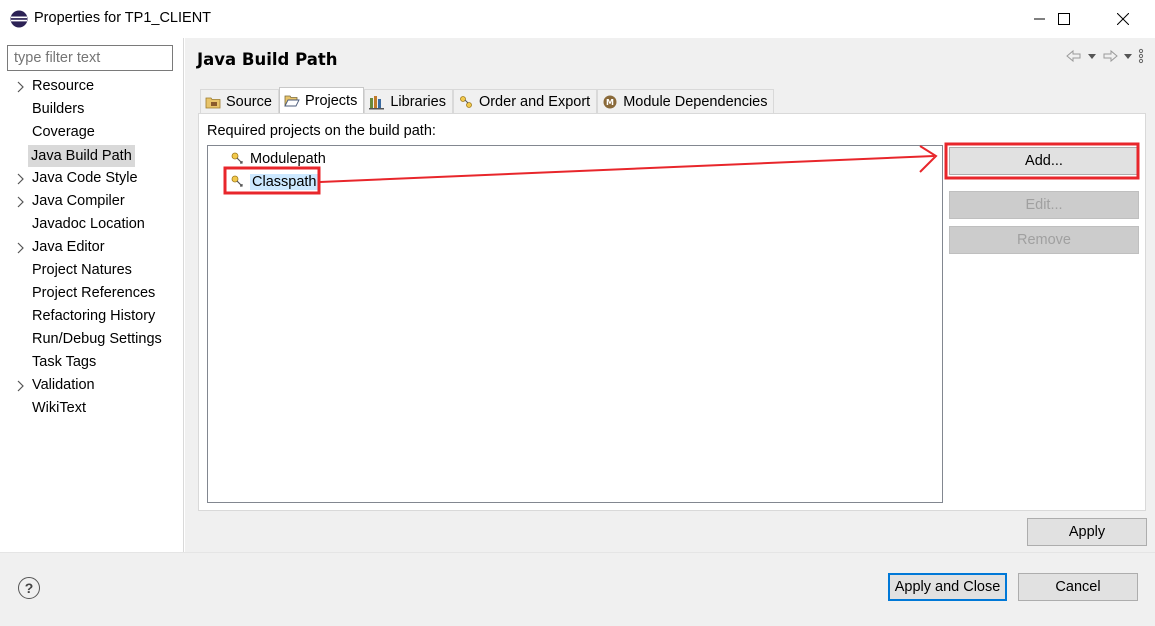 The height and width of the screenshot is (626, 1155). I want to click on sidebar-item-refactoring-history: Refactoring History, so click(92, 317).